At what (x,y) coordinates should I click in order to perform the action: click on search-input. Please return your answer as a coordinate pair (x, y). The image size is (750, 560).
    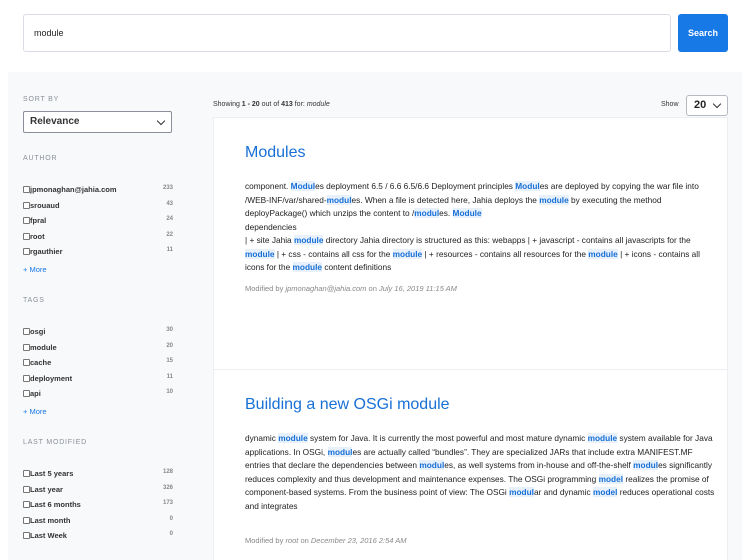
    Looking at the image, I should click on (347, 33).